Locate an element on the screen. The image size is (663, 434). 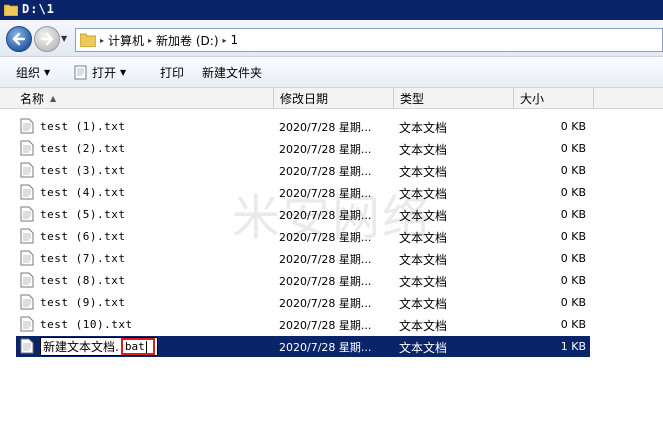
column-date-label: 修改日期 is located at coordinates (304, 98).